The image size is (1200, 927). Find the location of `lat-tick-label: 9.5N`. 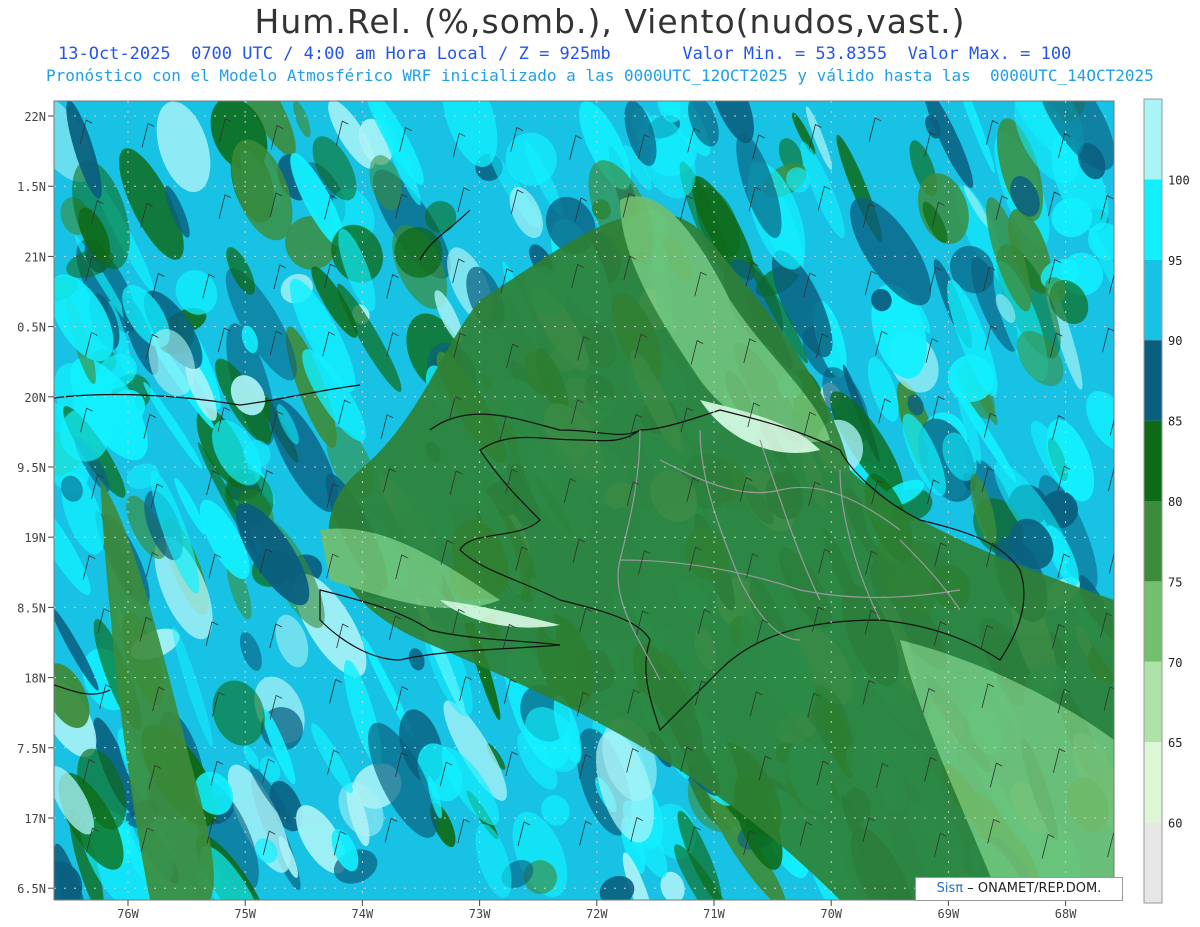

lat-tick-label: 9.5N is located at coordinates (31, 468).